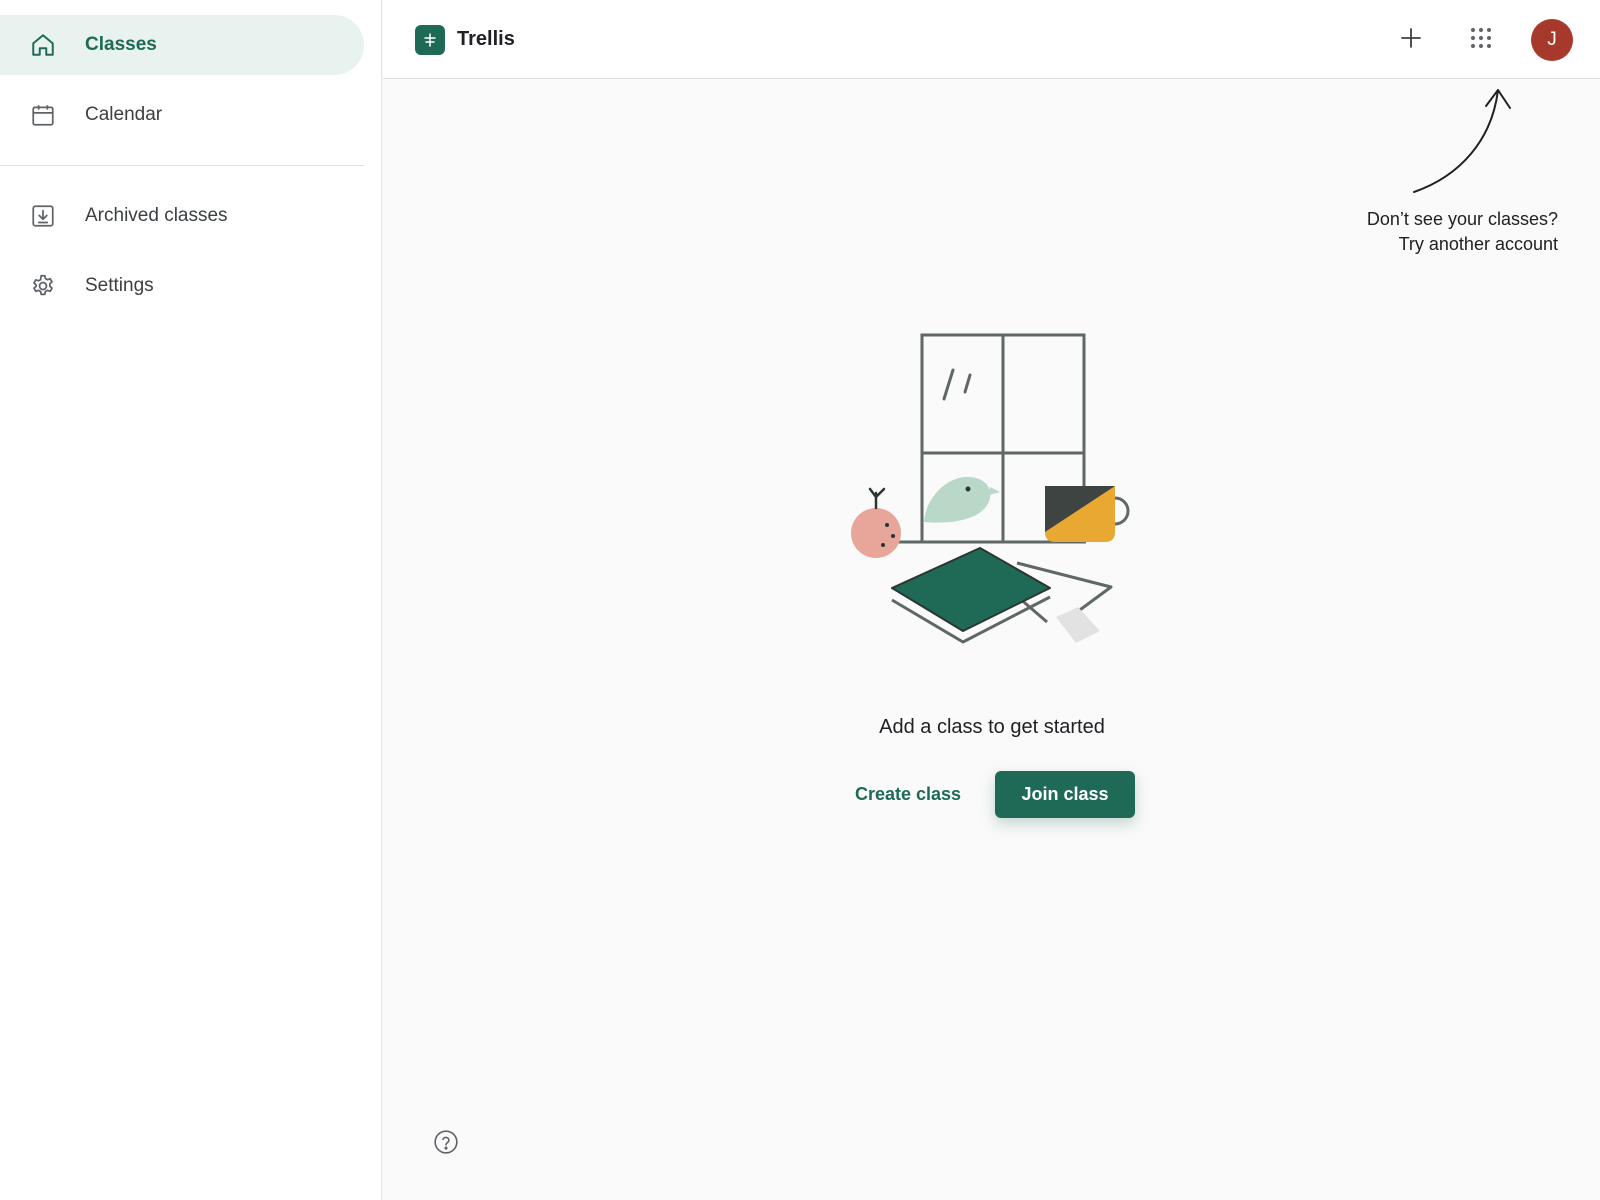 This screenshot has height=1200, width=1600. I want to click on sidebar-item-calendar: Calendar, so click(182, 115).